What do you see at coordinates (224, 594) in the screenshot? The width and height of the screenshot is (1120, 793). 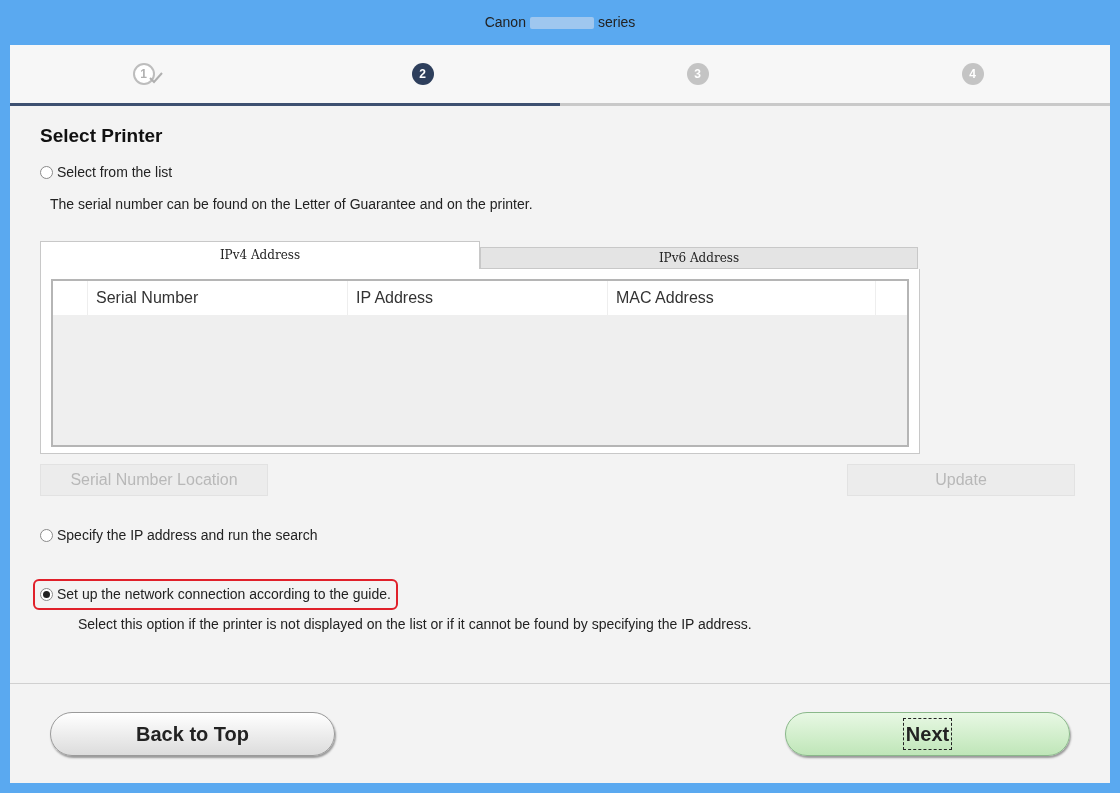 I see `radio-label: Set up the network connection according to the guide.` at bounding box center [224, 594].